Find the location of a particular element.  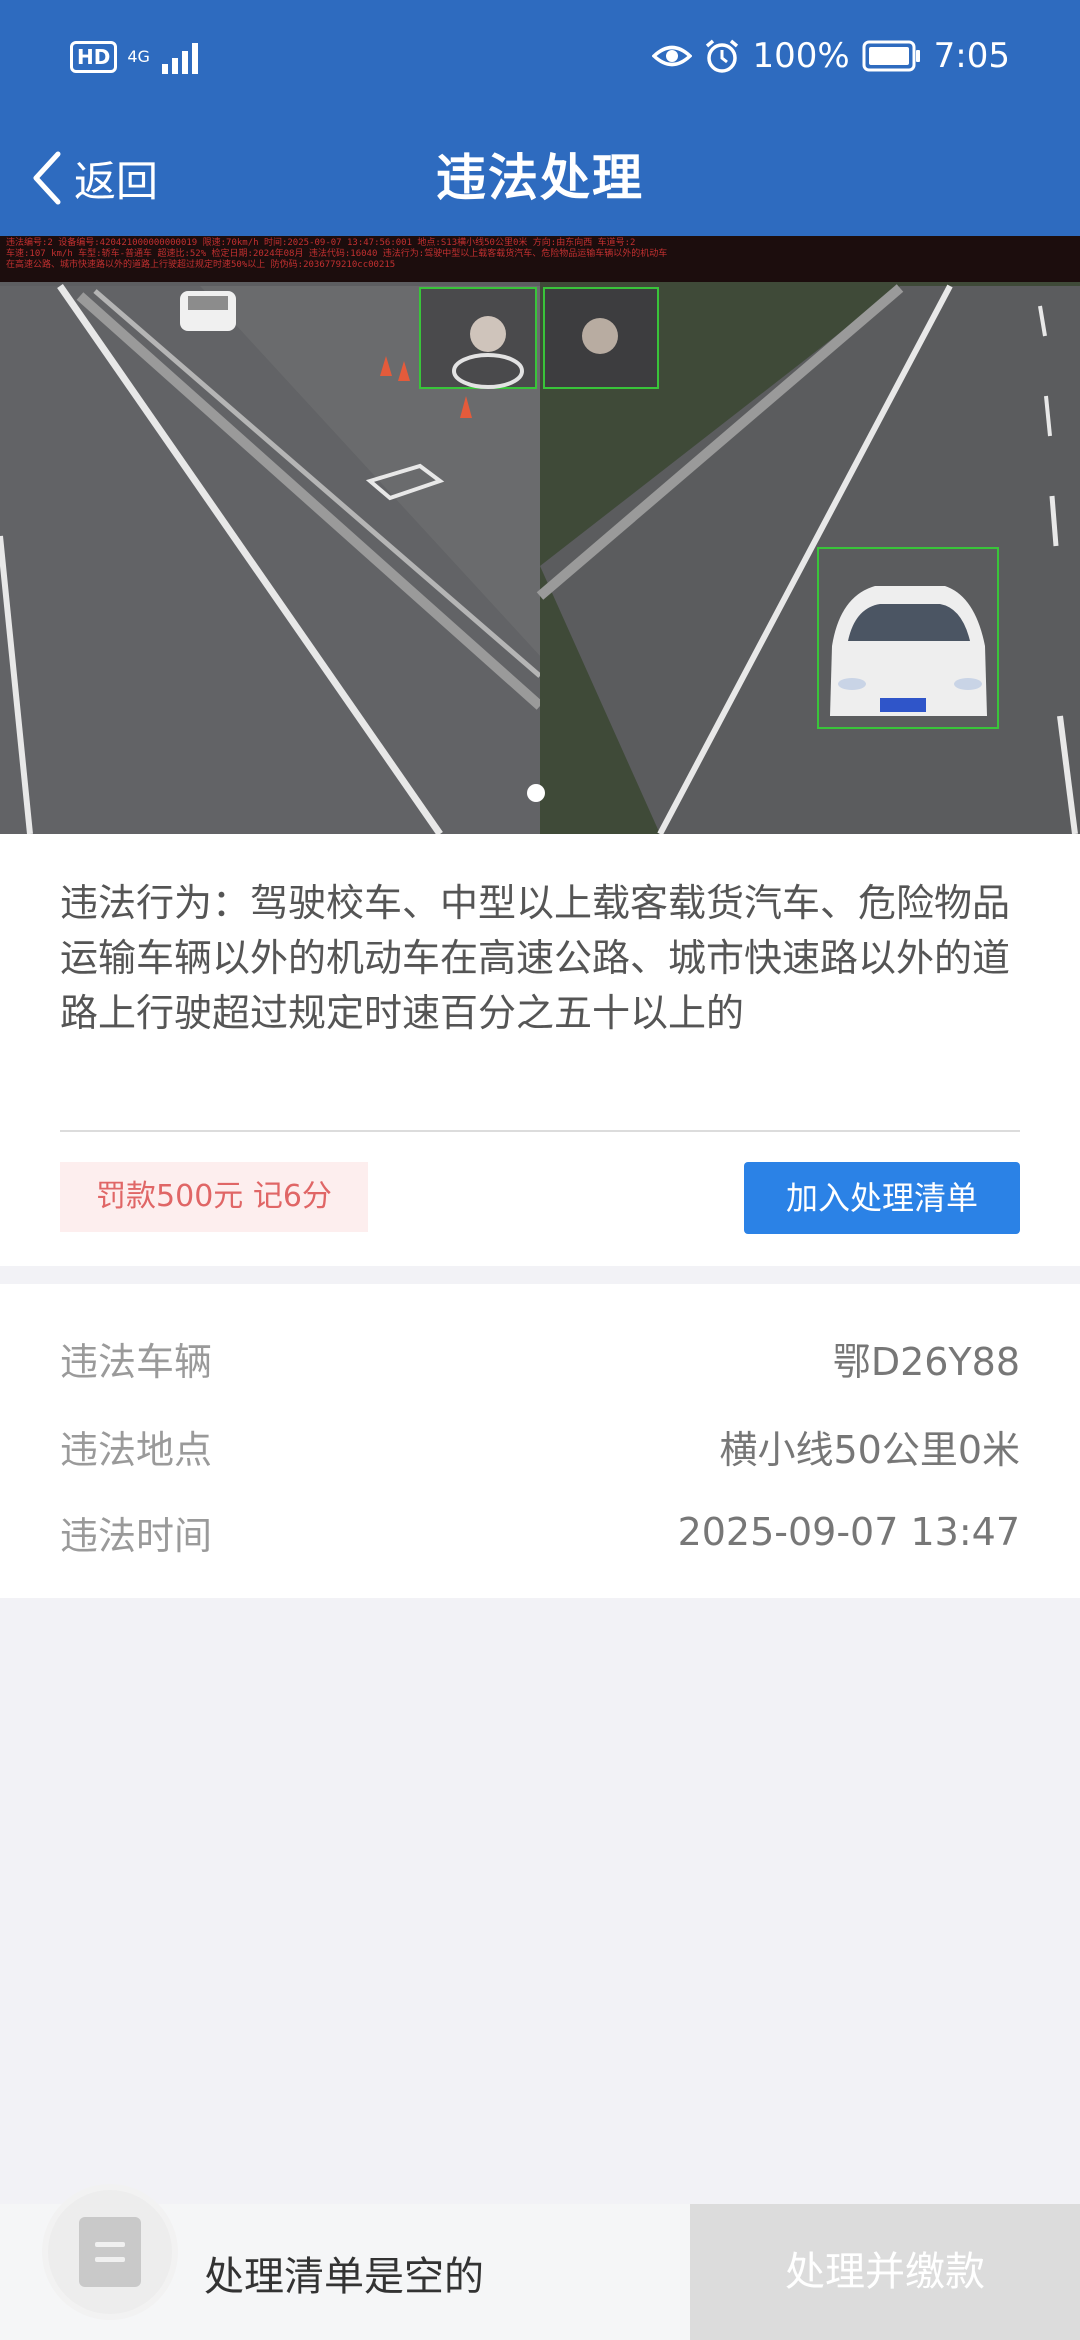

clock: 7:05 is located at coordinates (971, 56).